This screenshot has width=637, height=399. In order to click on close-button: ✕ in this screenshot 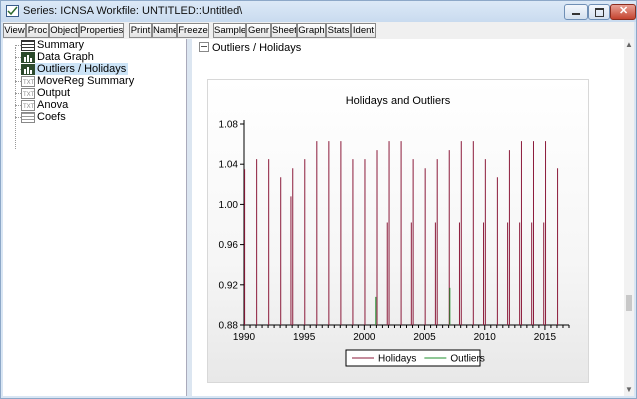, I will do `click(623, 12)`.